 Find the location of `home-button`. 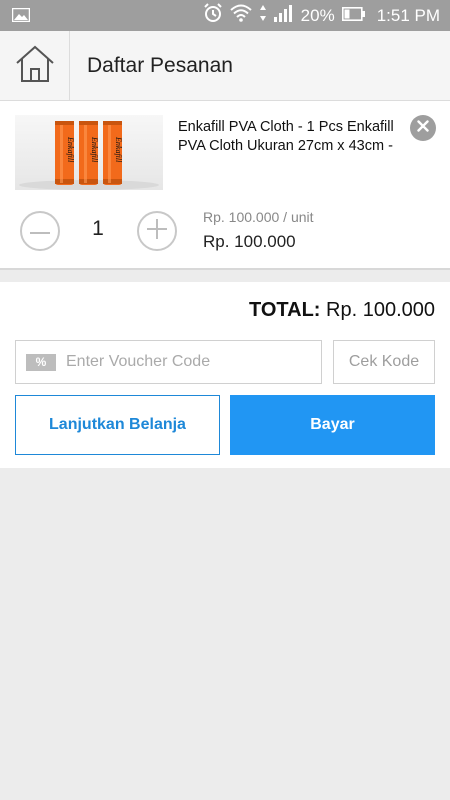

home-button is located at coordinates (35, 66).